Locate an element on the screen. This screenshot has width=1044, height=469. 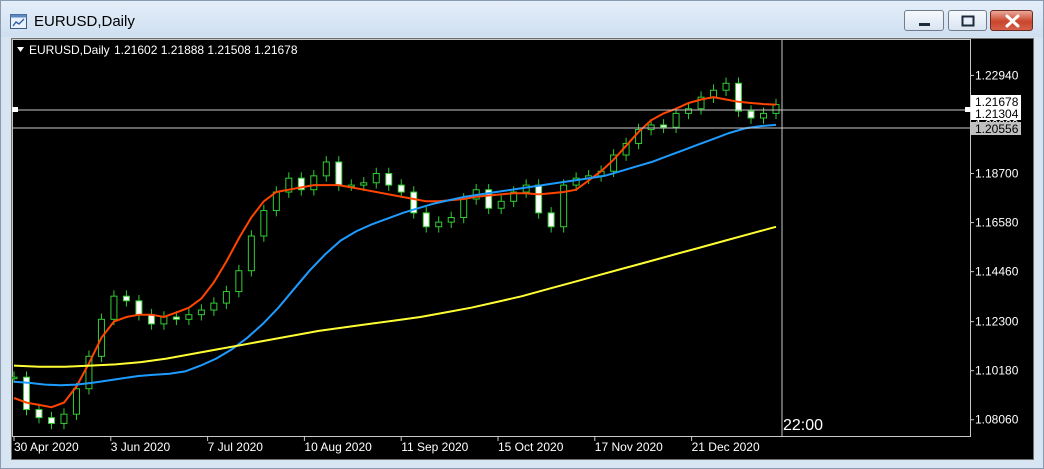
collapse-triangle-icon is located at coordinates (20, 49).